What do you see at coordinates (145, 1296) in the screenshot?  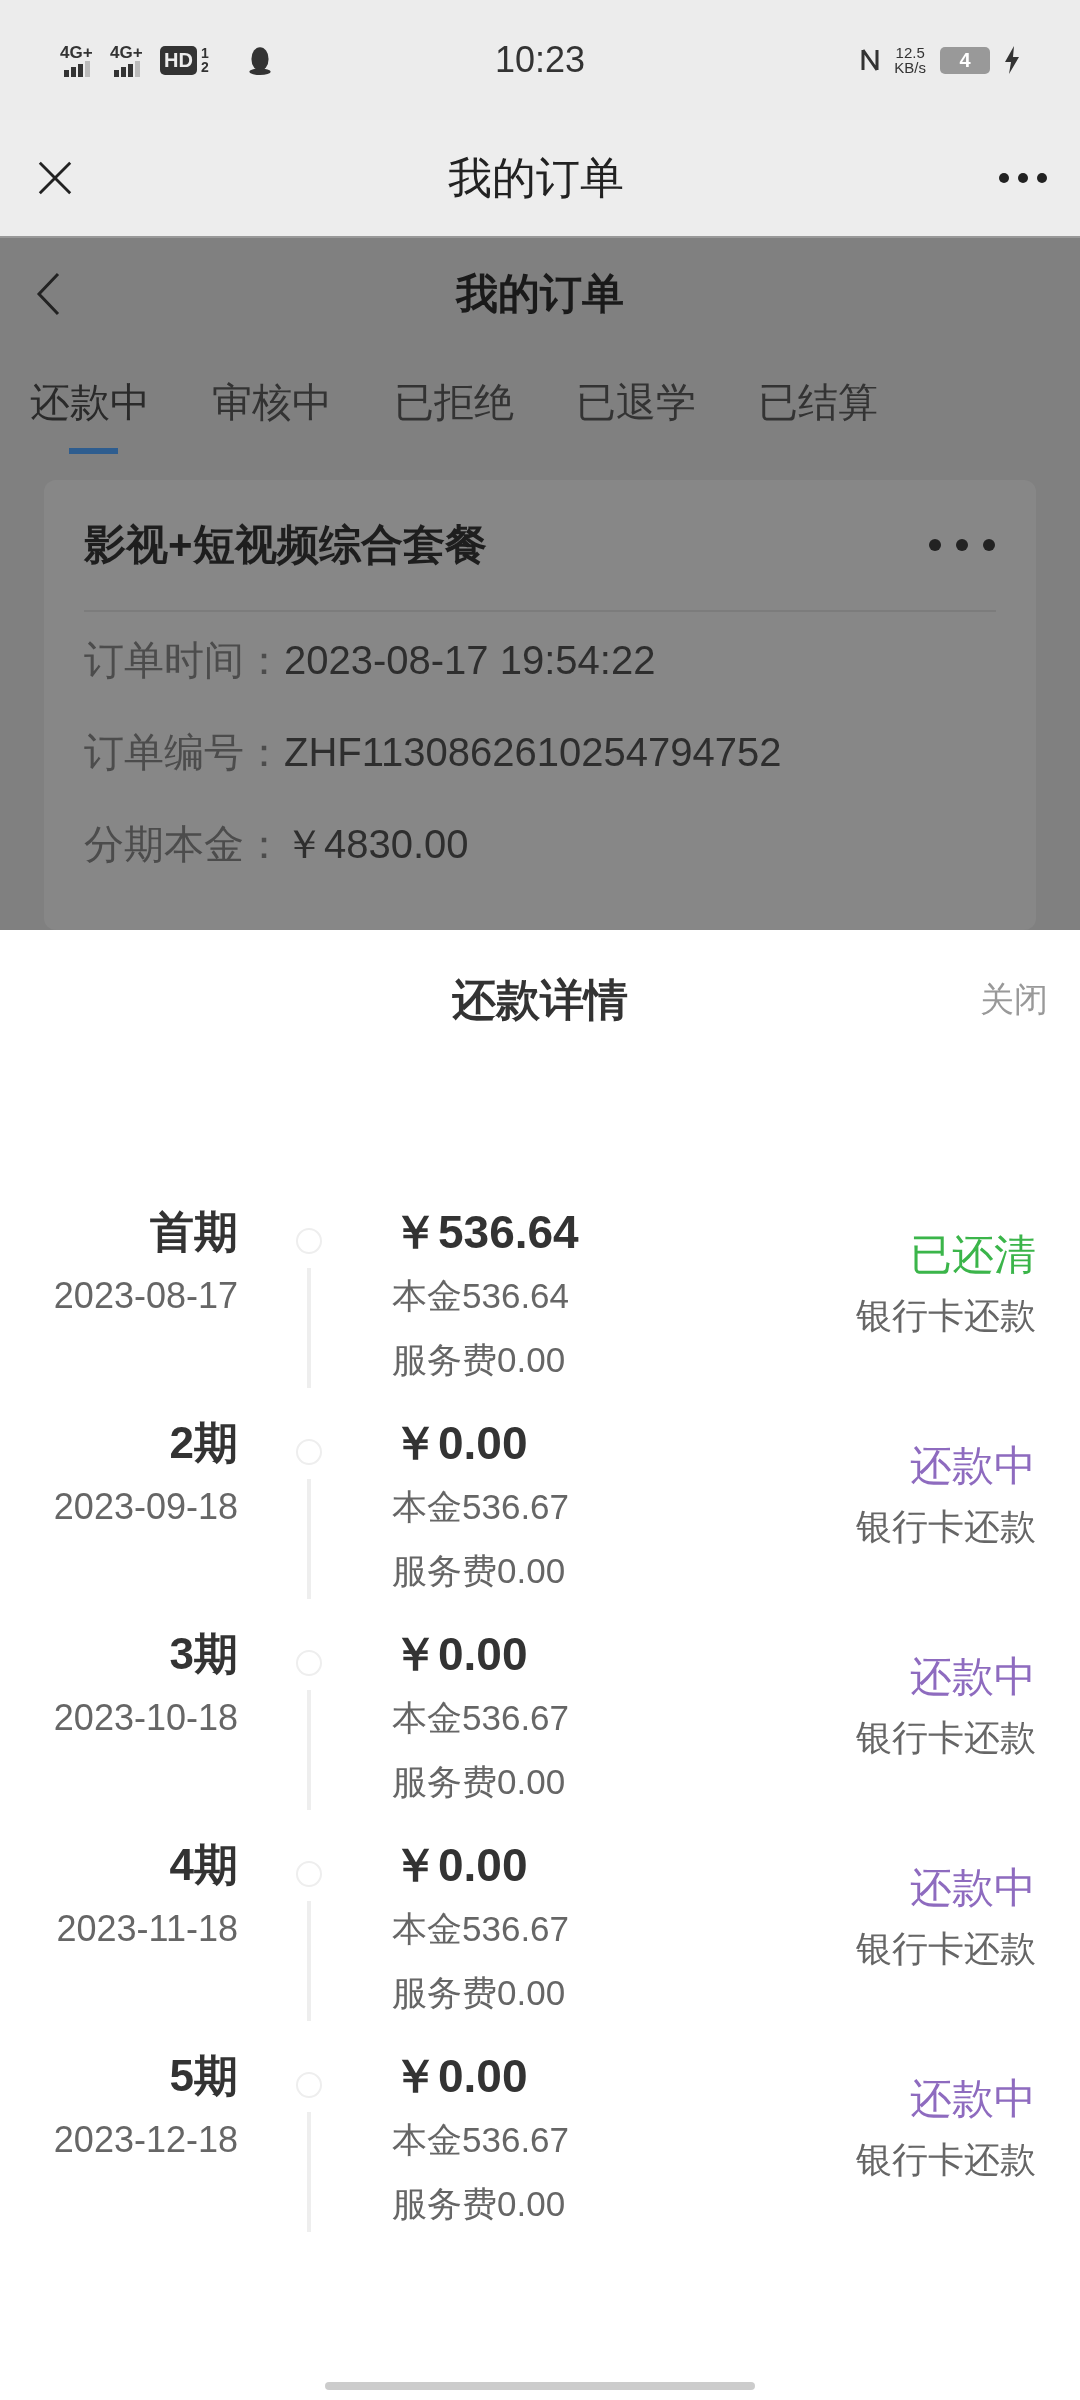 I see `due-date: 2023-08-17` at bounding box center [145, 1296].